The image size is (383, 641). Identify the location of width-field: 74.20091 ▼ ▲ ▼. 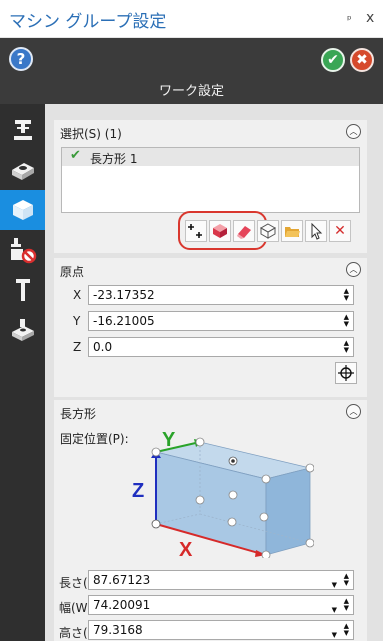
(221, 605).